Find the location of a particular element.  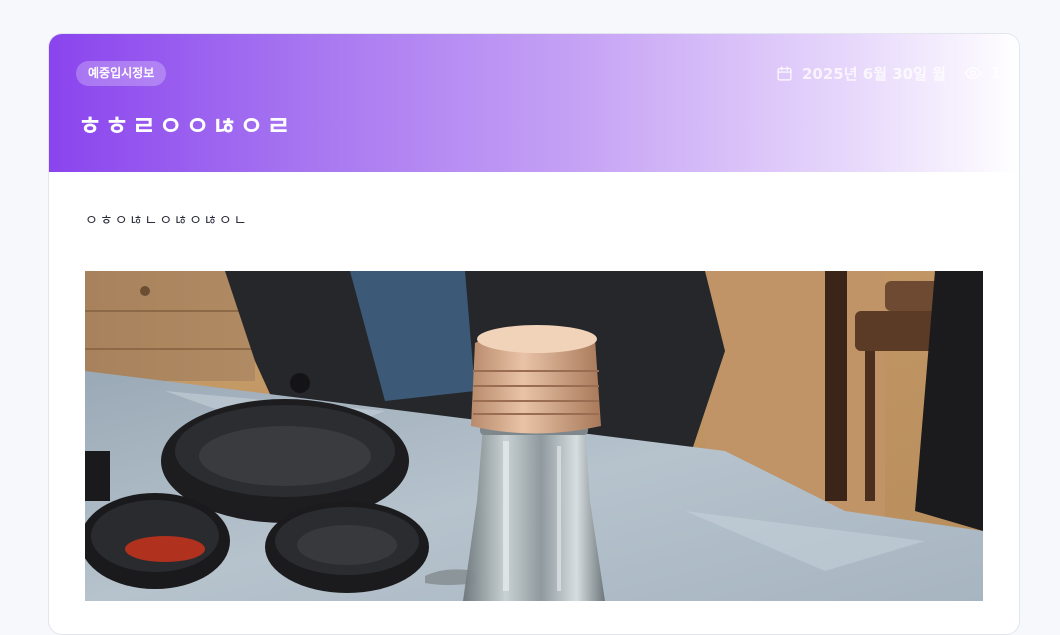

calendar-icon is located at coordinates (784, 73).